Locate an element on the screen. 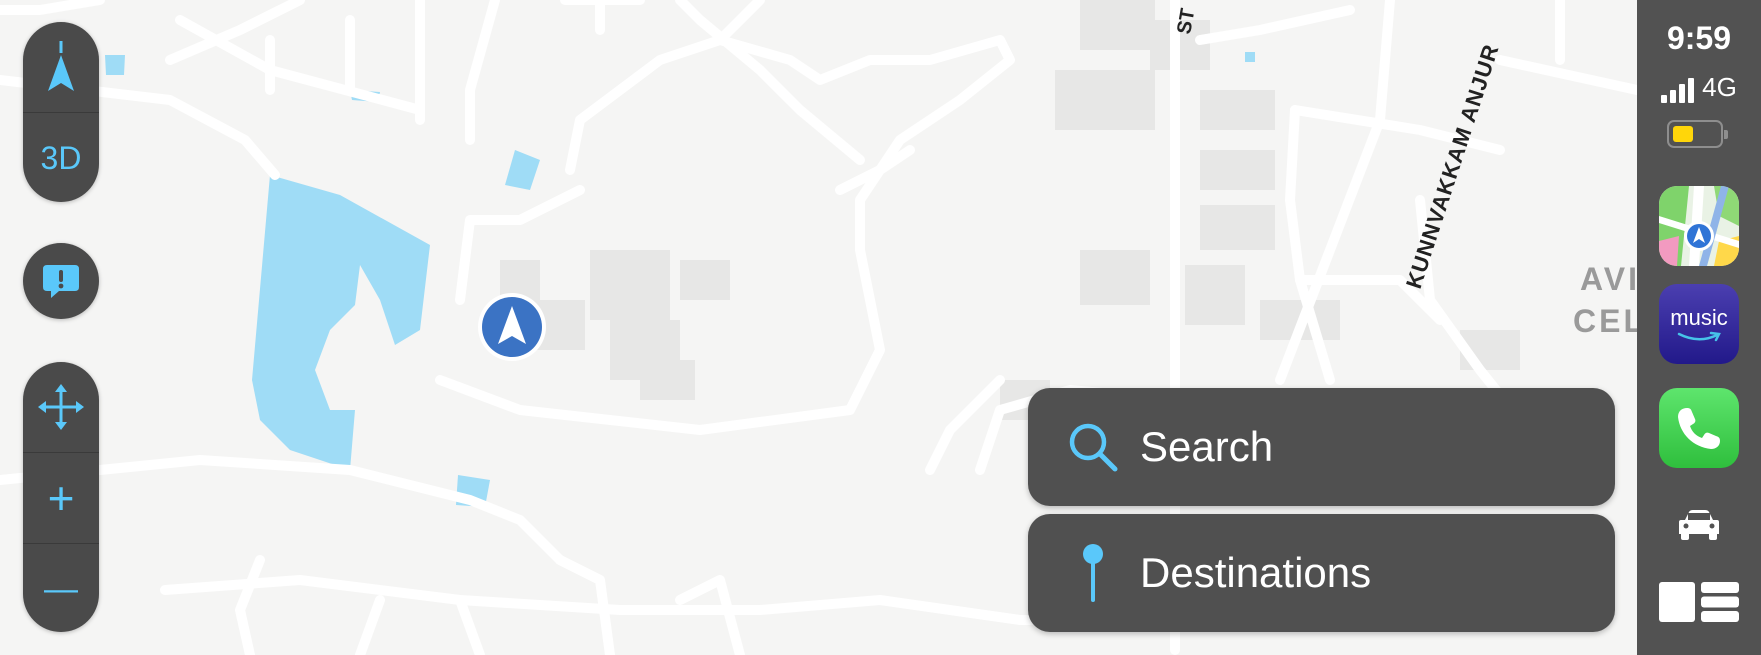 The width and height of the screenshot is (1761, 655). phone-handset-icon is located at coordinates (1699, 428).